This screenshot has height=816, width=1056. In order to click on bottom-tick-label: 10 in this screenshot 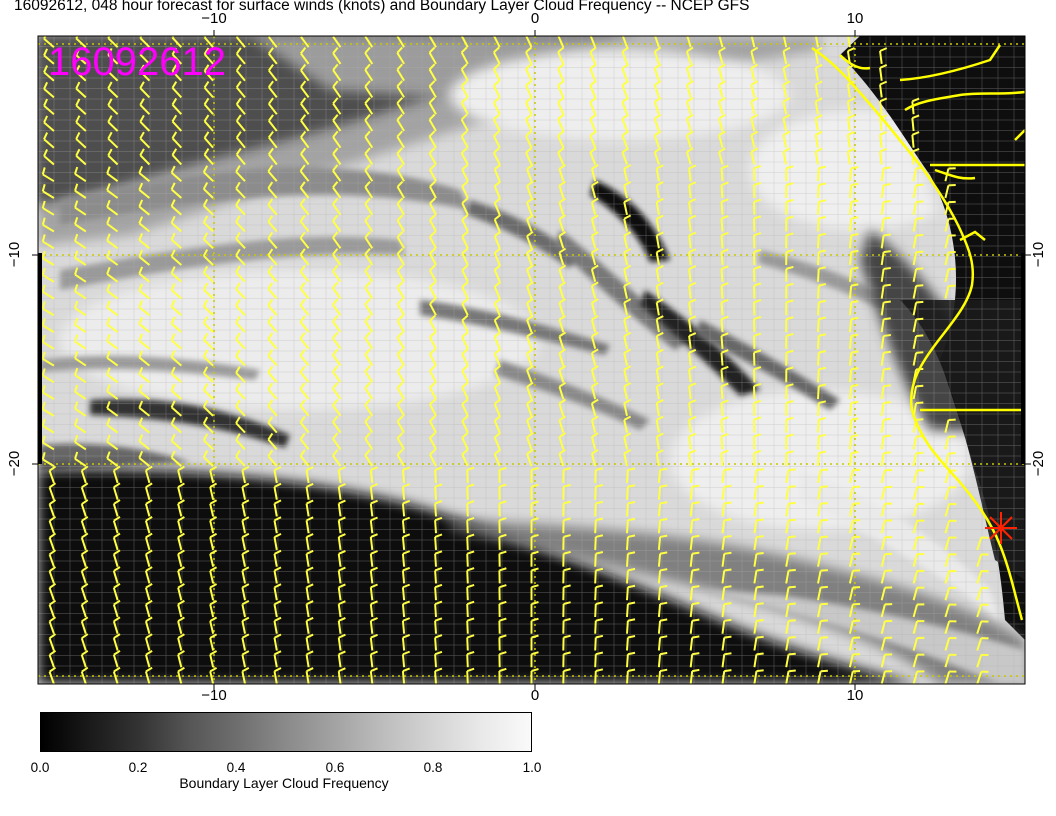, I will do `click(855, 695)`.